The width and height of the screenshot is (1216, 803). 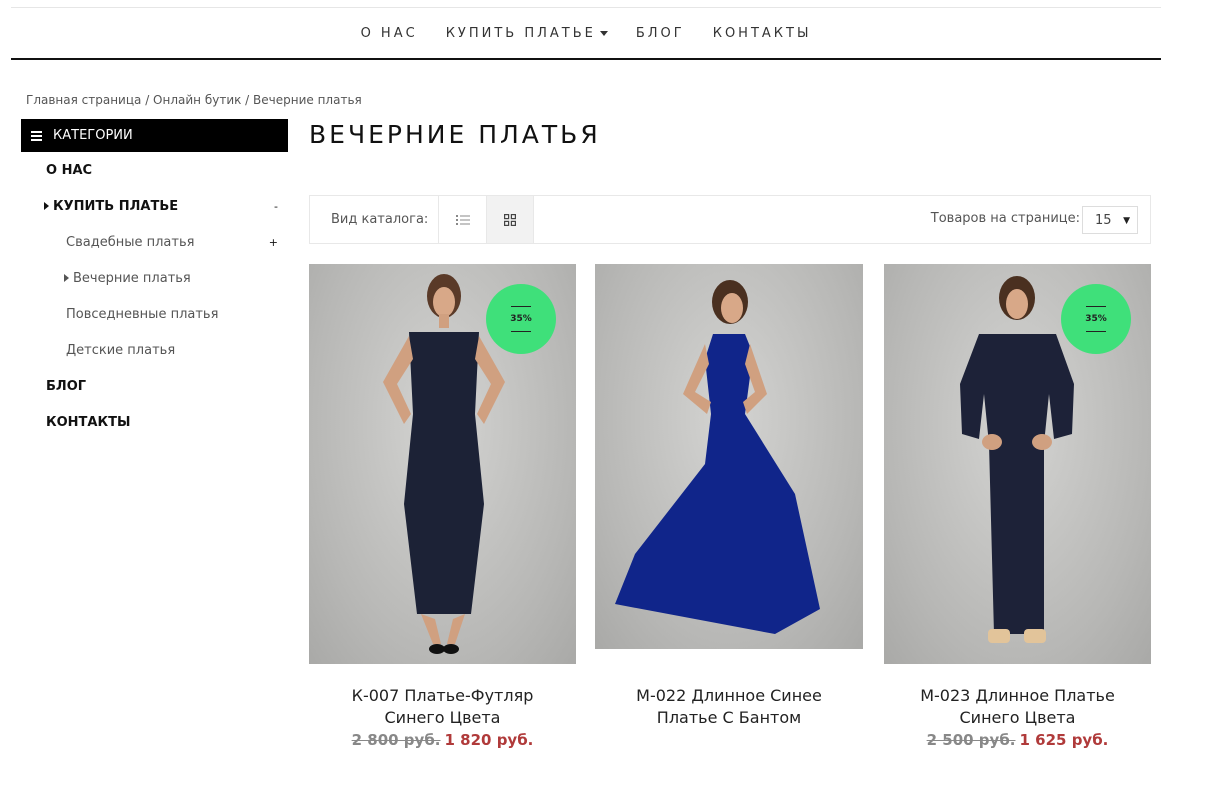 I want to click on nav-item-buy-dress: КУПИТЬ ПЛАТЬЕ, so click(x=527, y=33).